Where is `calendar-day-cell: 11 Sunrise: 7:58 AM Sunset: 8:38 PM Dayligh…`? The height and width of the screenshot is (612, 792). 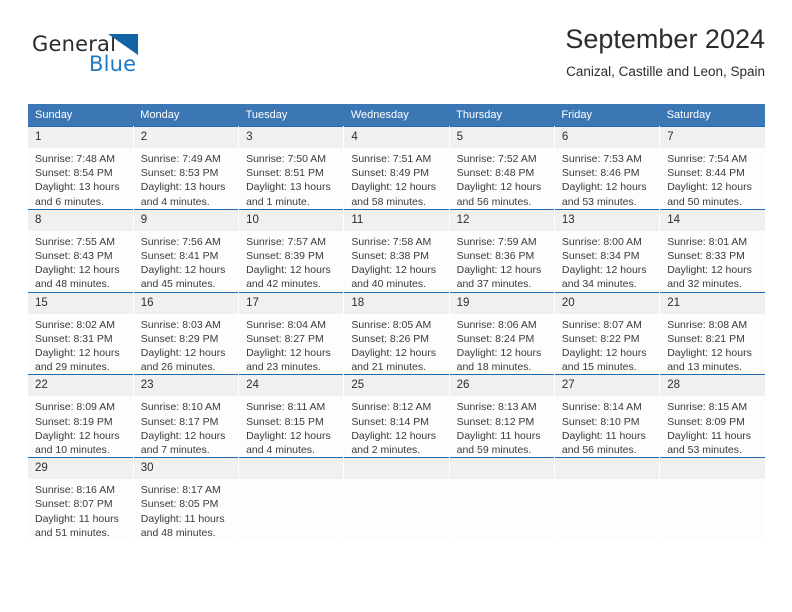
calendar-day-cell: 11 Sunrise: 7:58 AM Sunset: 8:38 PM Dayligh… is located at coordinates (396, 250).